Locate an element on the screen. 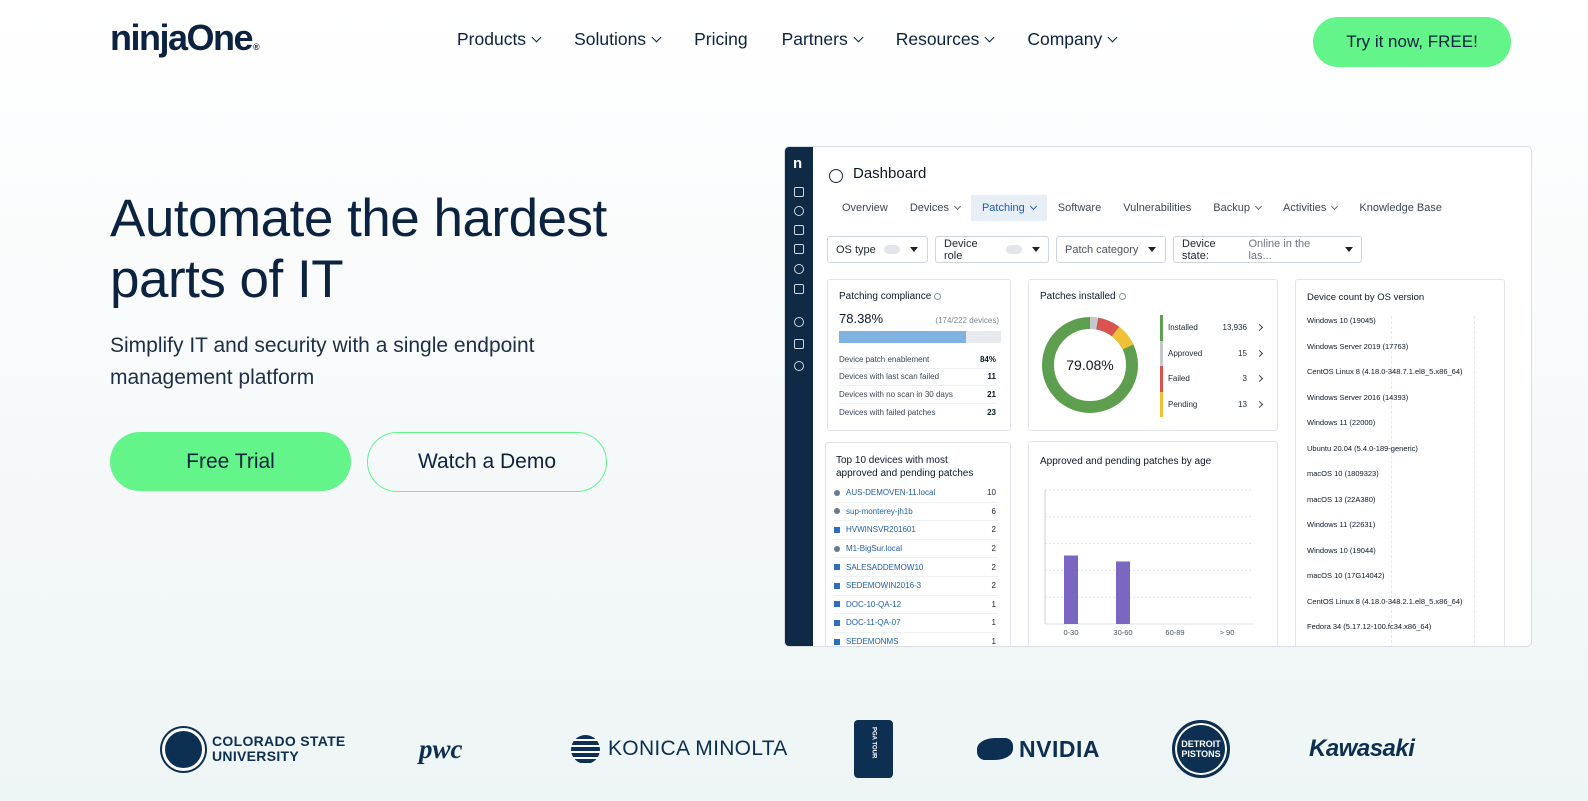  os-type-filter: OS type is located at coordinates (877, 249).